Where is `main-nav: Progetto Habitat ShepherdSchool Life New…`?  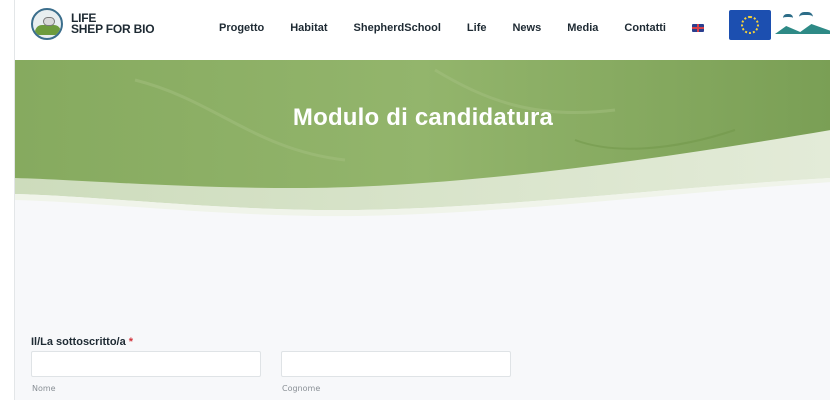
main-nav: Progetto Habitat ShepherdSchool Life New… is located at coordinates (461, 28).